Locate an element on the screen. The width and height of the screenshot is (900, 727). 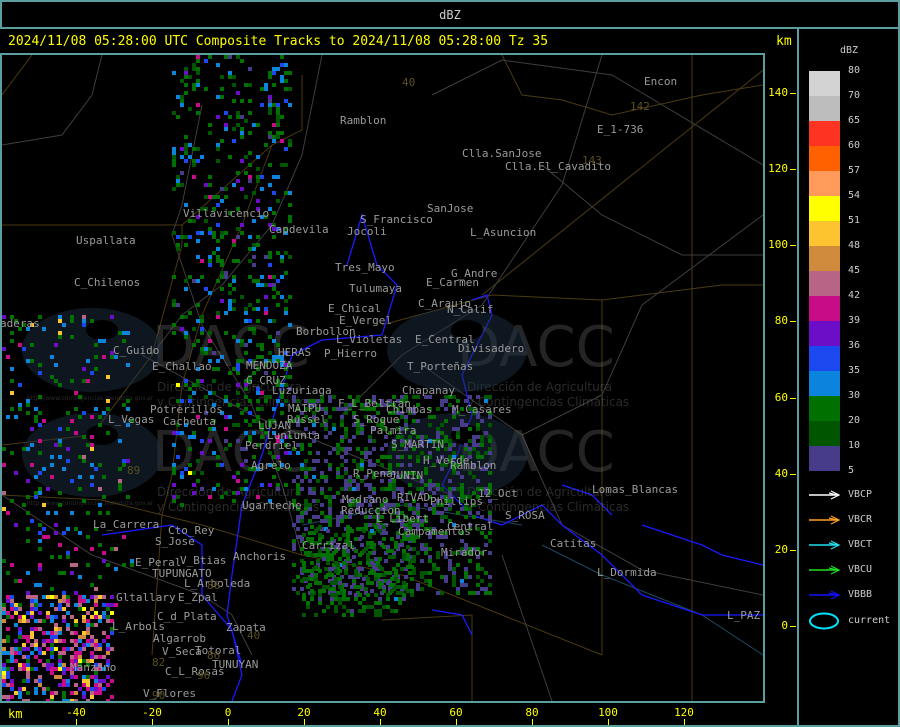
legend-value: 35 is located at coordinates (854, 370).